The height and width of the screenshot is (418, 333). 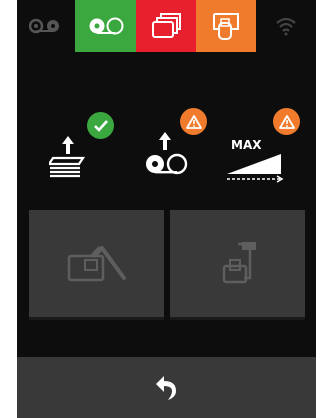 I want to click on output-max-icon: MAX, so click(x=255, y=160).